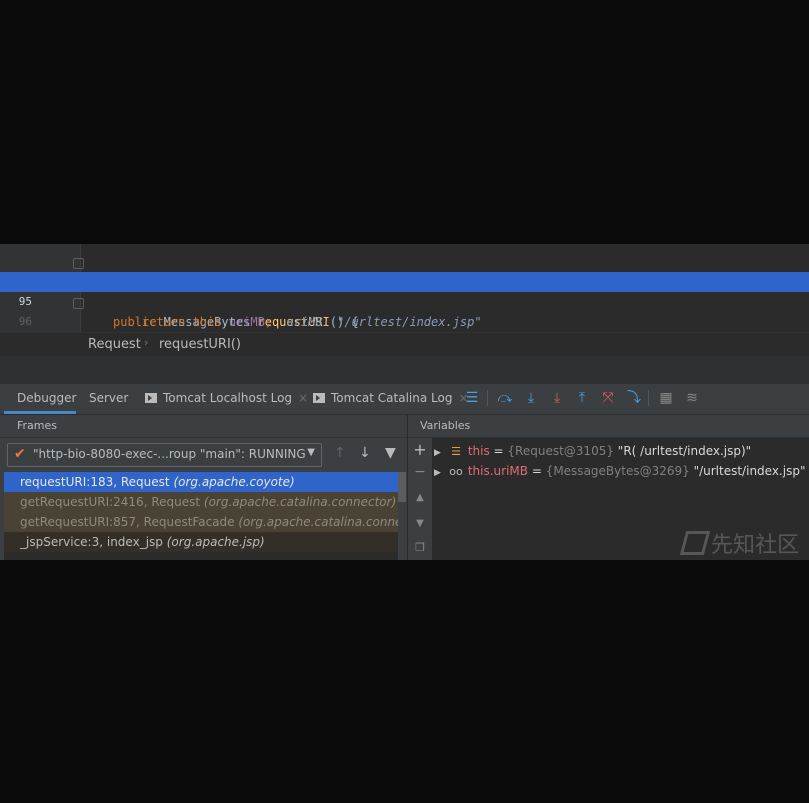  I want to click on step-out-icon: ⤒, so click(582, 398).